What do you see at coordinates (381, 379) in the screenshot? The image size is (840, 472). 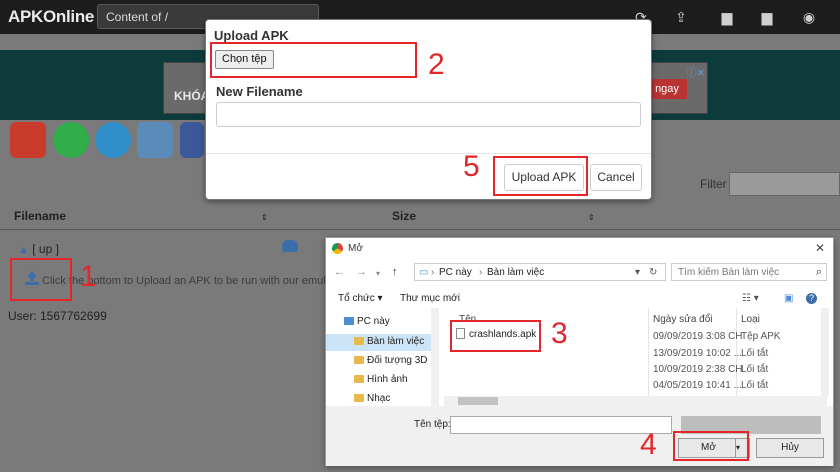 I see `tree-item-pictures: Hình ảnh` at bounding box center [381, 379].